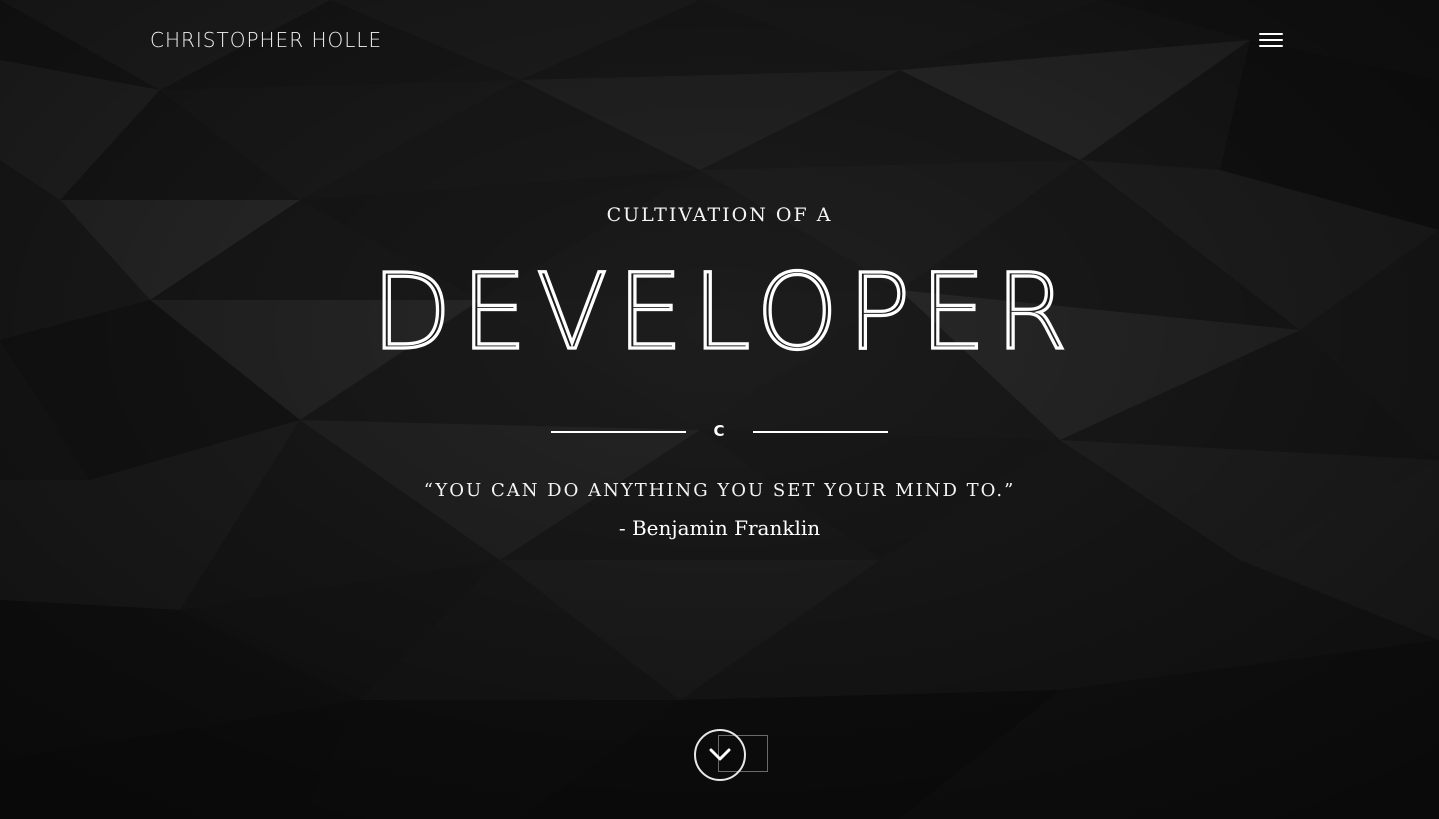  Describe the element at coordinates (618, 432) in the screenshot. I see `divider-line-left` at that location.